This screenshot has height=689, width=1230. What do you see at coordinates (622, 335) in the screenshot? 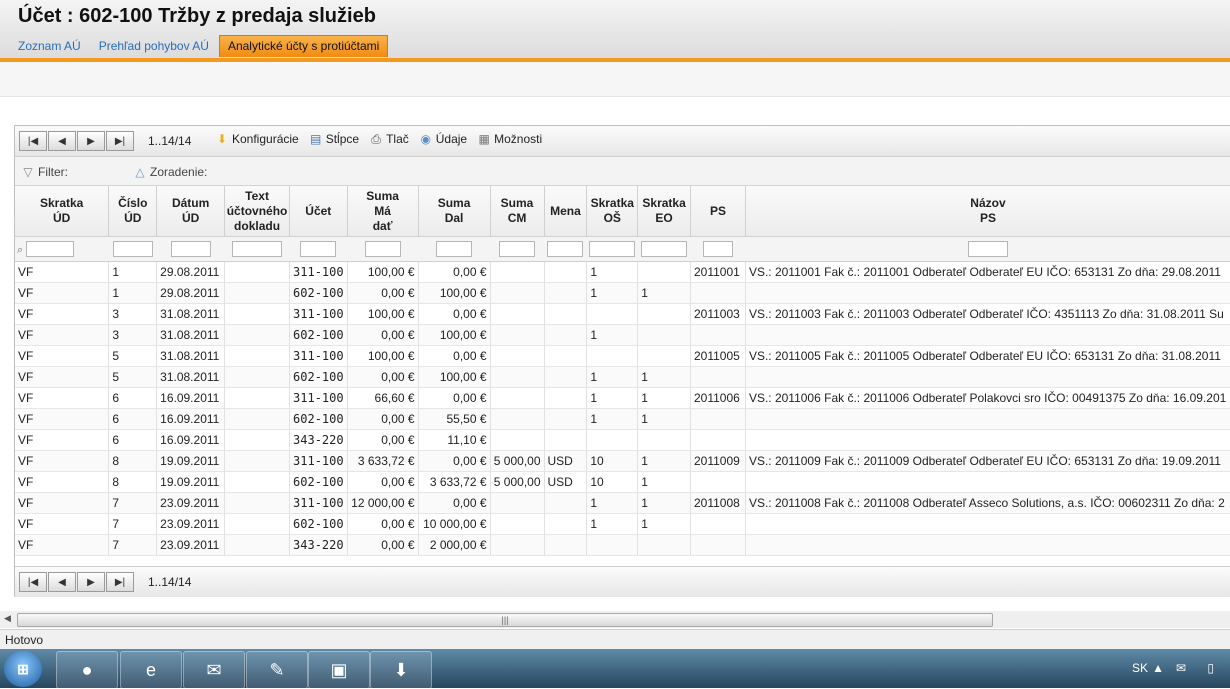
I see `table-row: VF 3 31.08.2011 602-100 0,00 €100,00 € 1` at bounding box center [622, 335].